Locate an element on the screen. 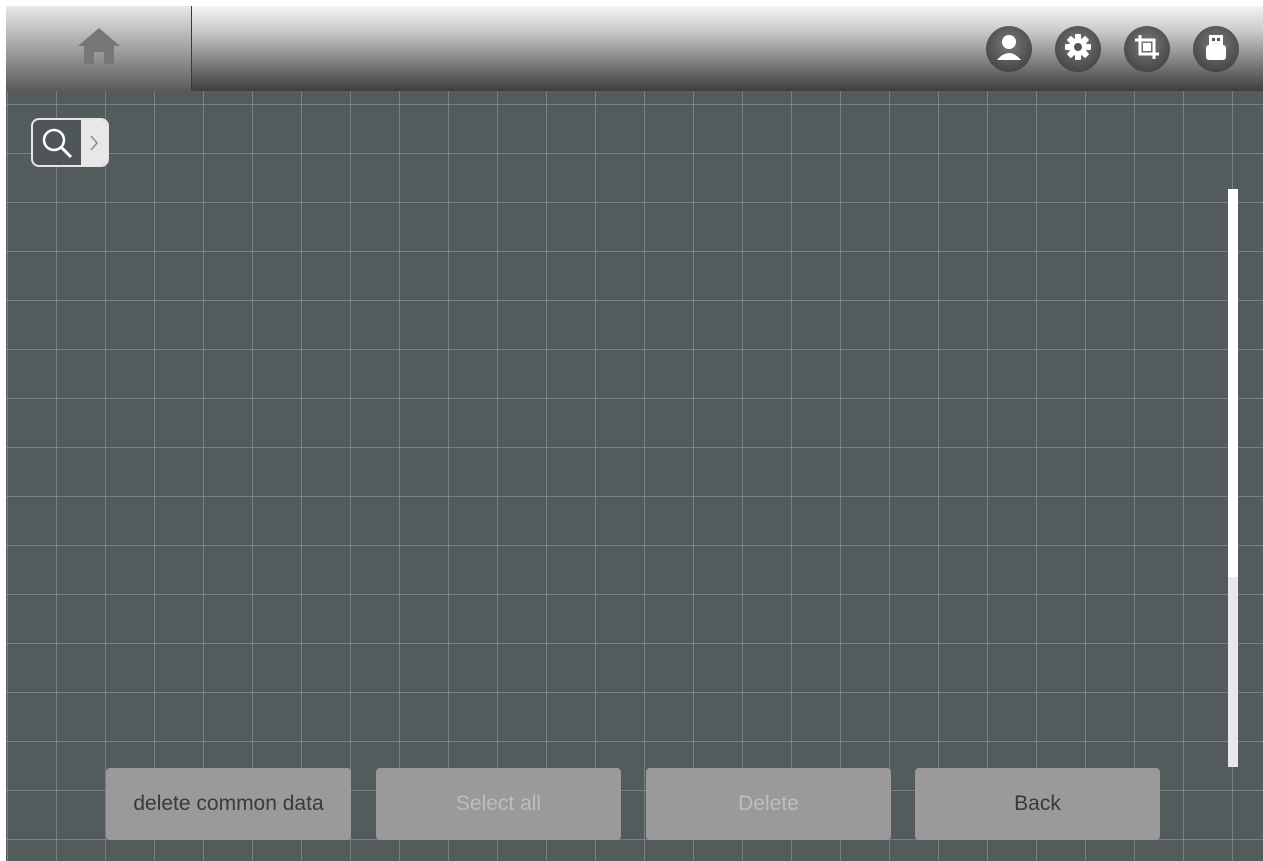  screenshot-button is located at coordinates (1147, 49).